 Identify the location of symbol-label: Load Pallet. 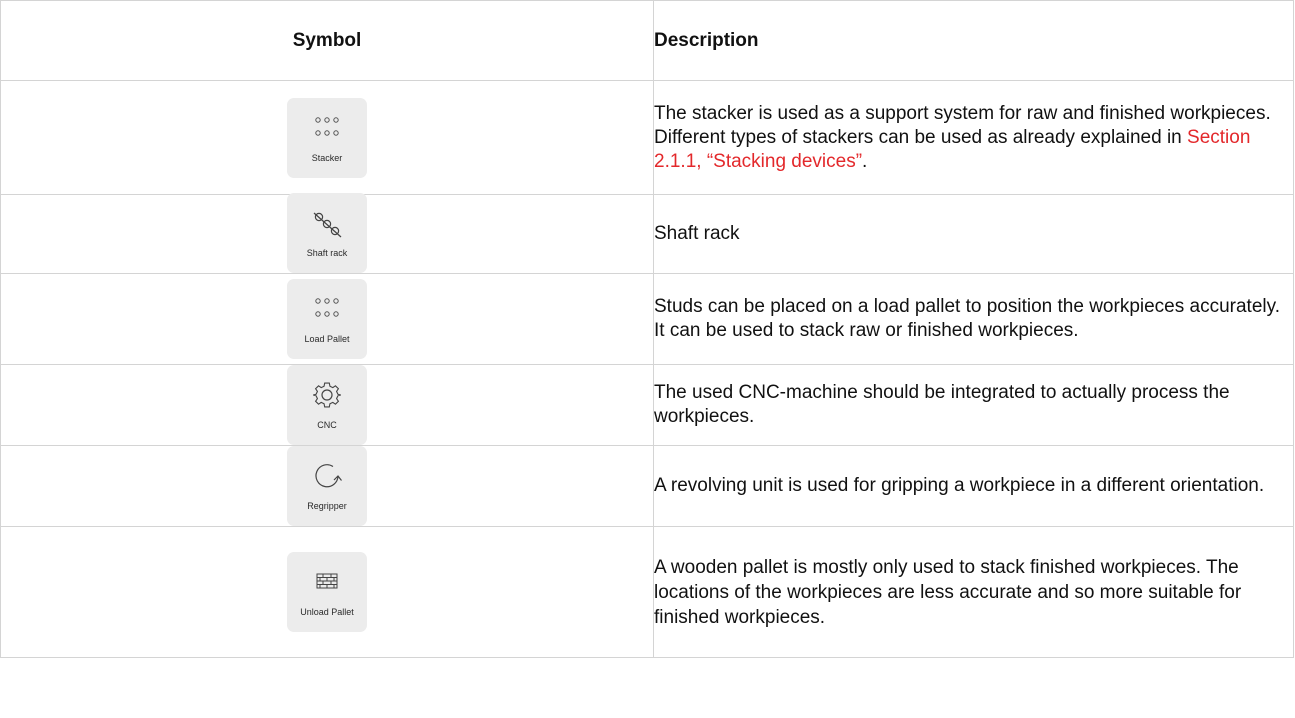
(327, 339).